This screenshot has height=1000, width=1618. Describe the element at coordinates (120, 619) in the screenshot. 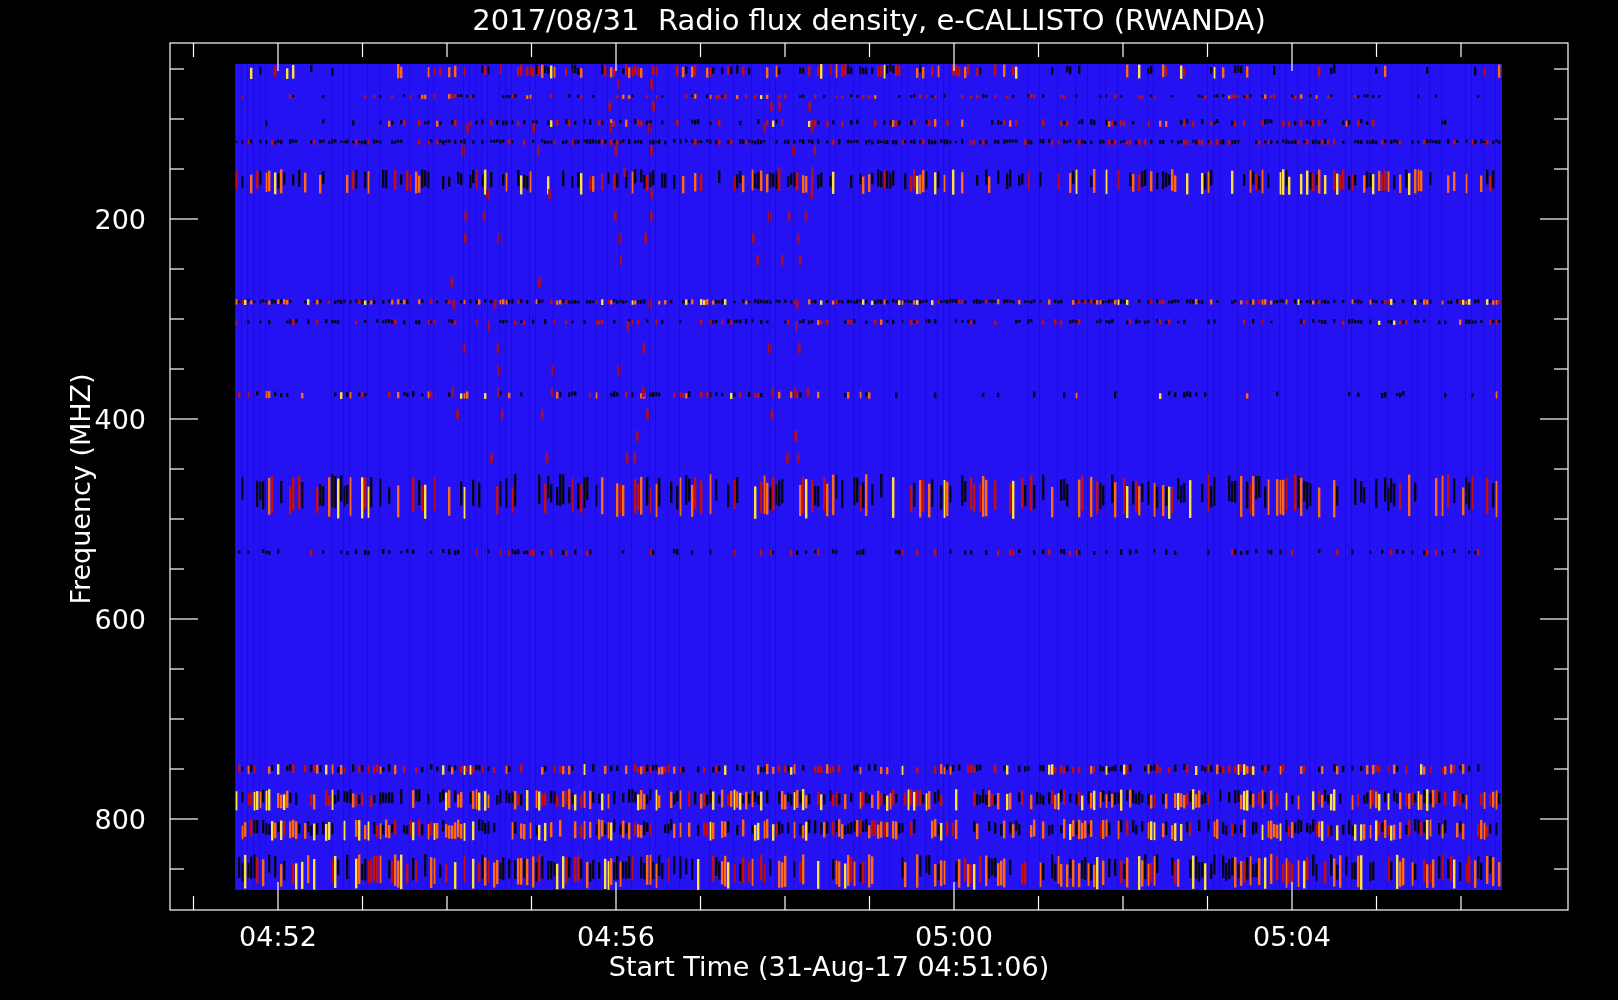

I see `axis-tick-label: 600` at that location.